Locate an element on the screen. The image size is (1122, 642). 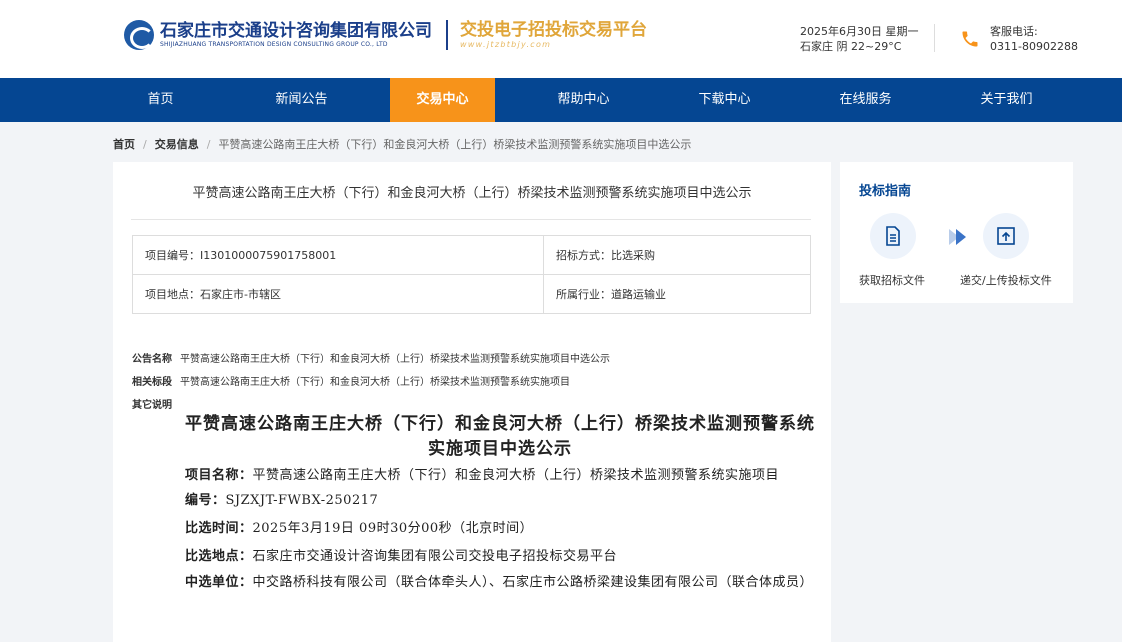
nav-online-service: 在线服务 is located at coordinates (865, 100).